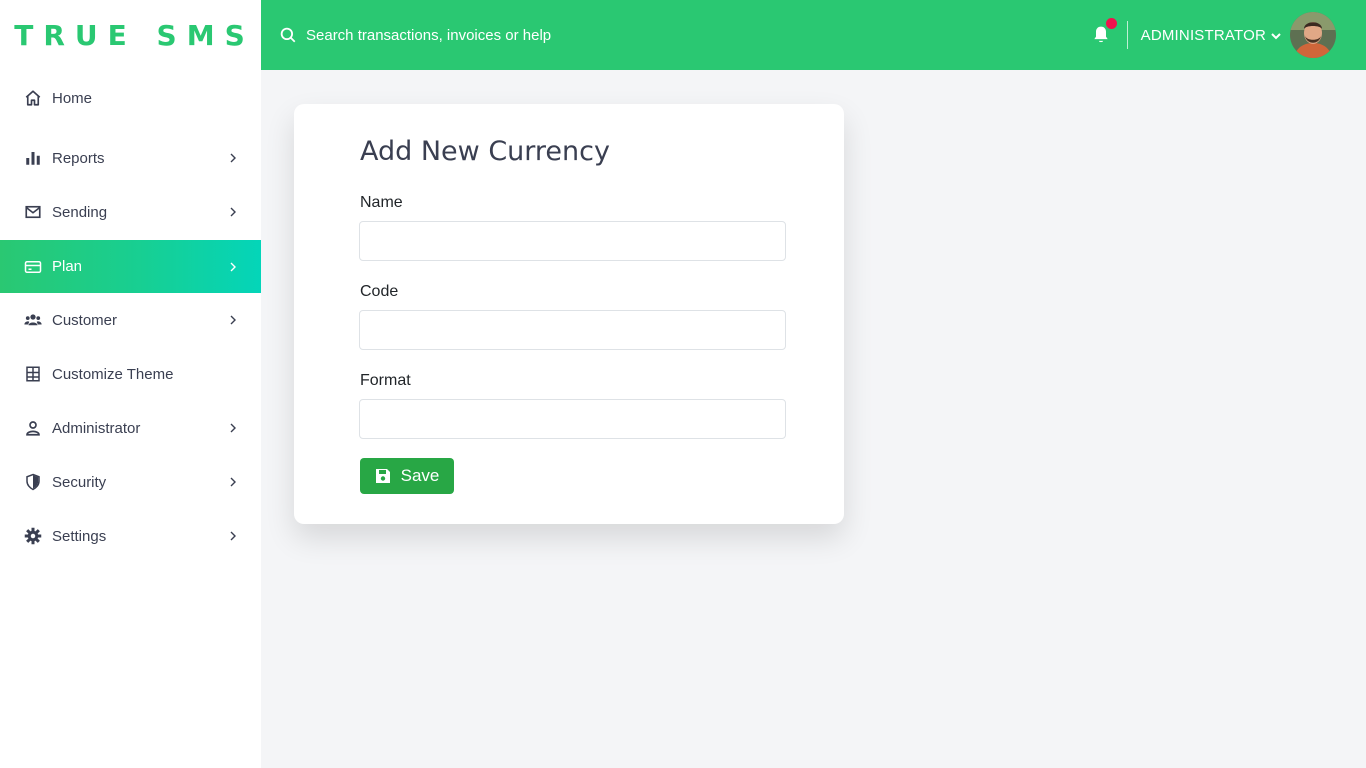 The width and height of the screenshot is (1366, 768). Describe the element at coordinates (385, 380) in the screenshot. I see `format-label: Format` at that location.